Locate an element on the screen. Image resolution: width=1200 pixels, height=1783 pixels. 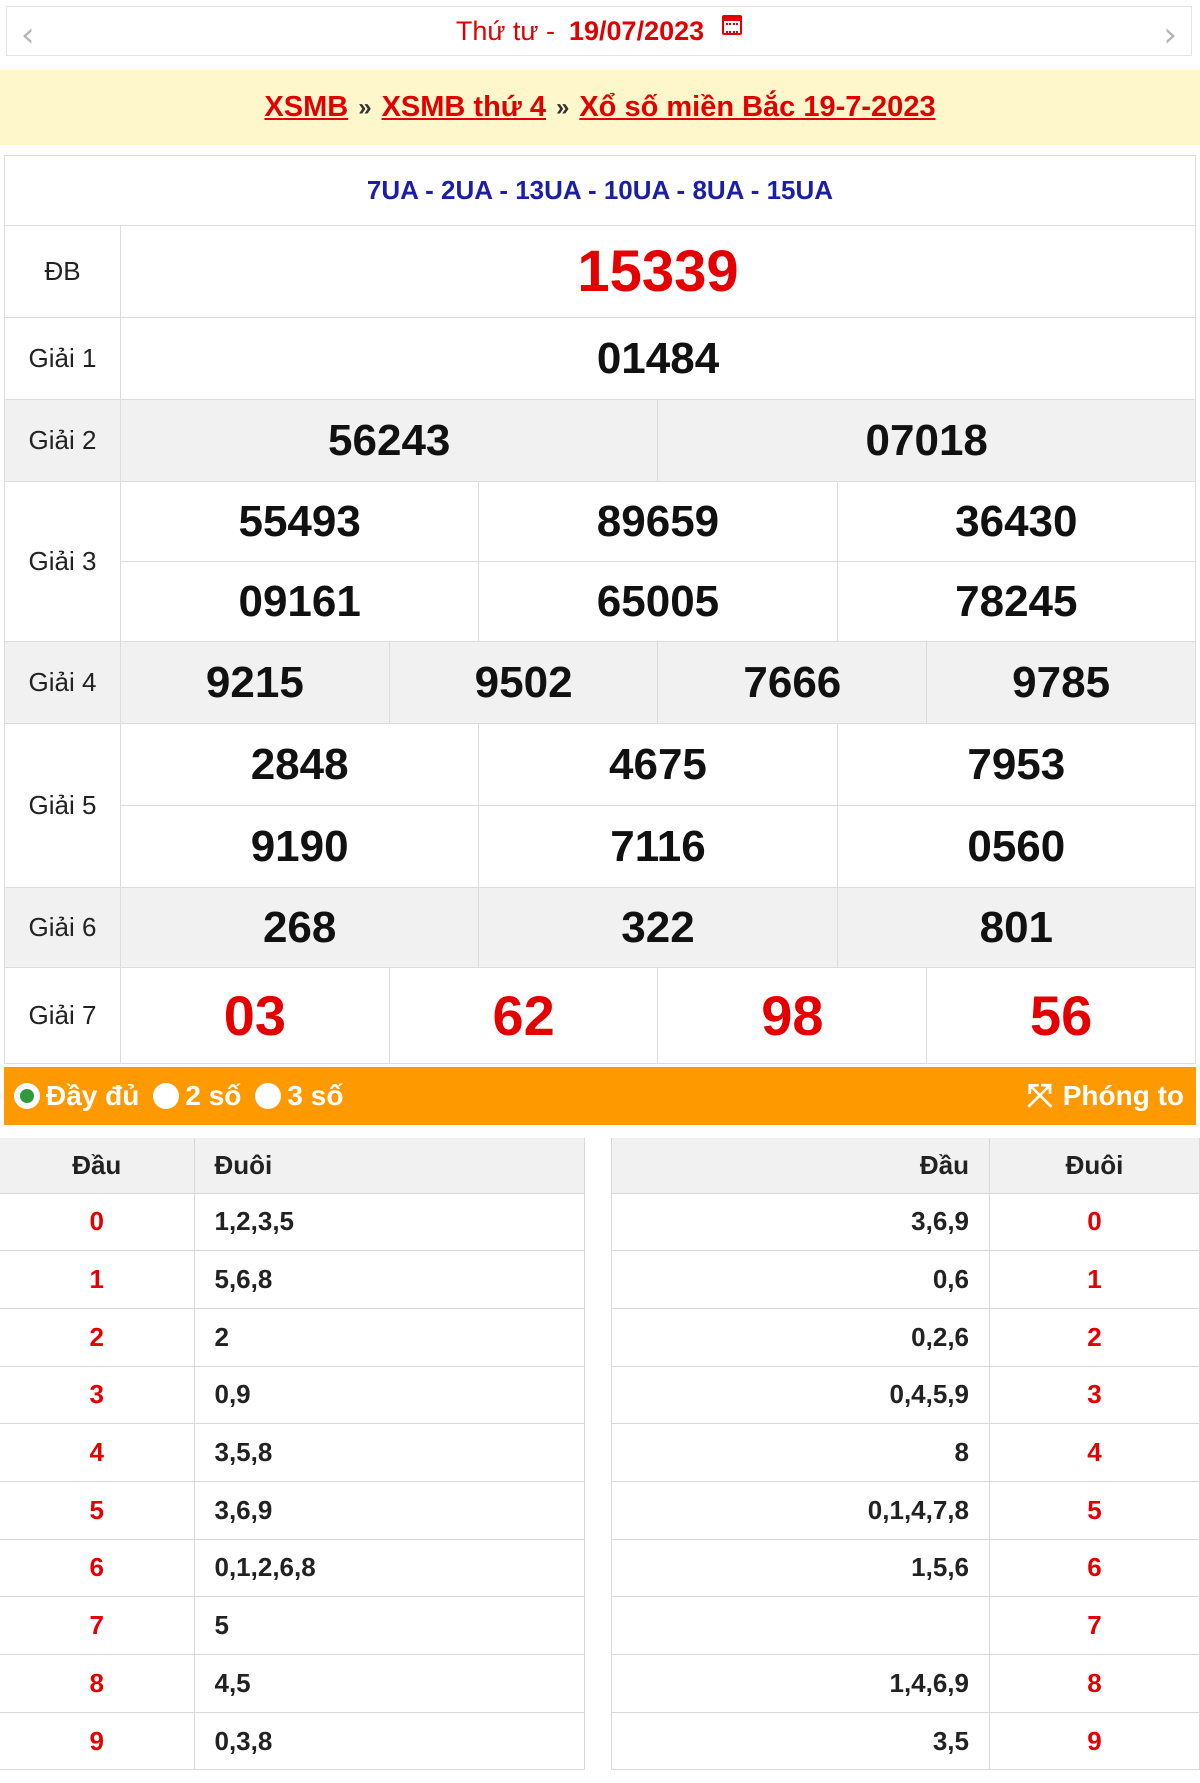
duoi-digits: 5 is located at coordinates (389, 1625).